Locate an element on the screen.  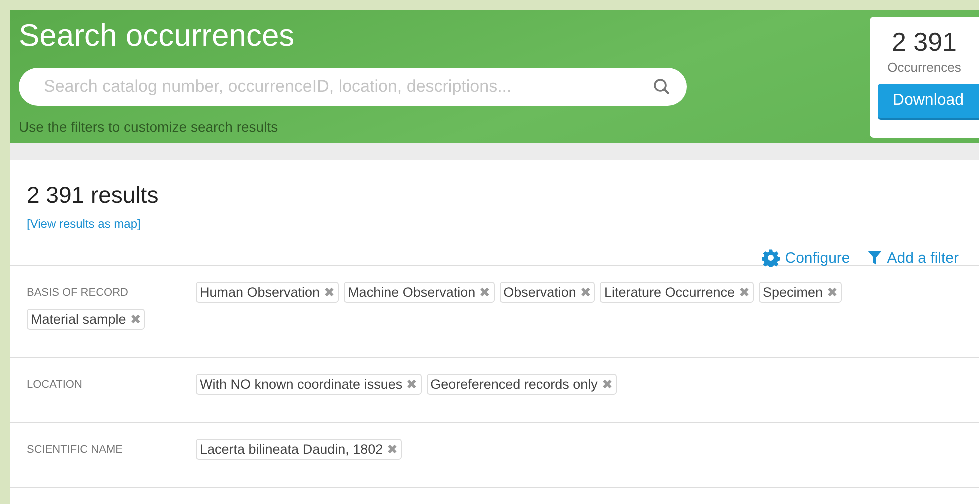
filter-chip: Material sample ✖ is located at coordinates (86, 319).